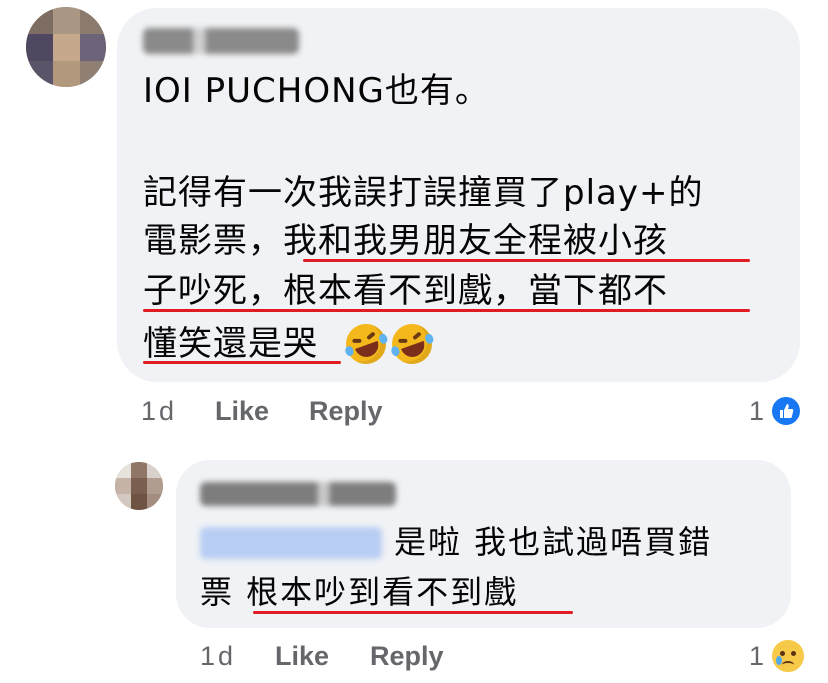 The height and width of the screenshot is (683, 828). Describe the element at coordinates (316, 91) in the screenshot. I see `comment-text-line: IOI PUCHONG也有。` at that location.